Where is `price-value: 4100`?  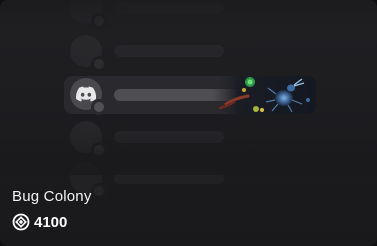 price-value: 4100 is located at coordinates (51, 222).